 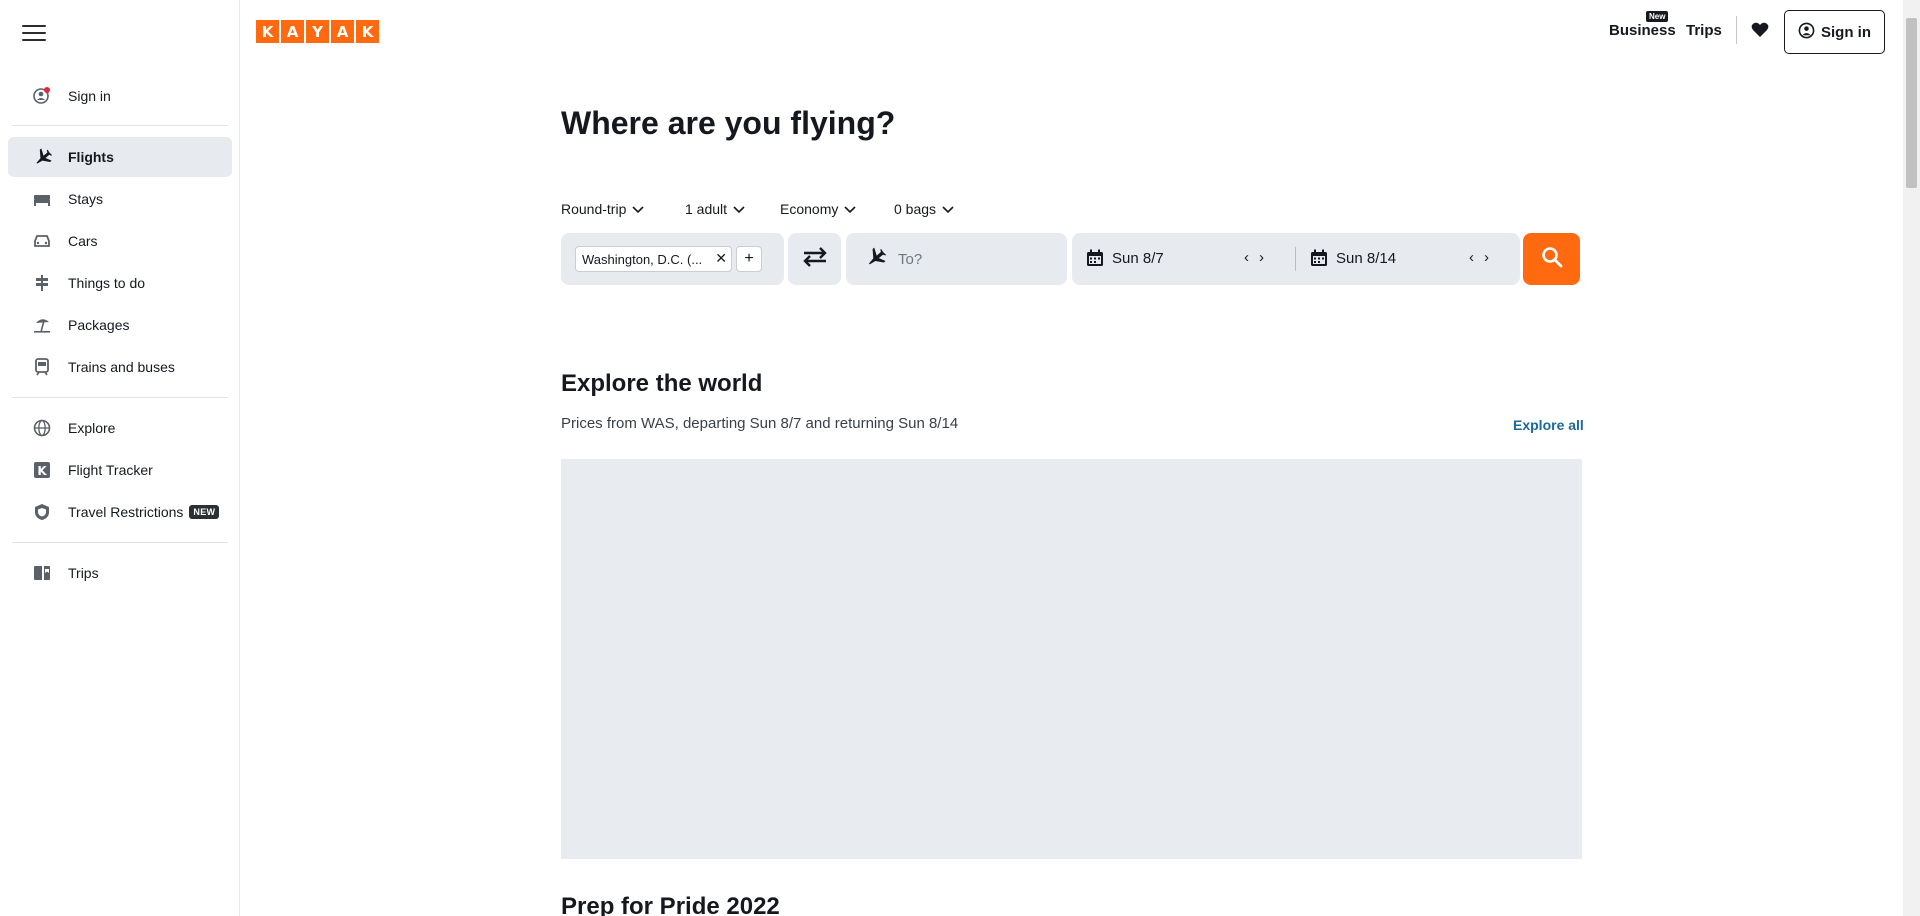 I want to click on logo-letter: Y, so click(x=317, y=31).